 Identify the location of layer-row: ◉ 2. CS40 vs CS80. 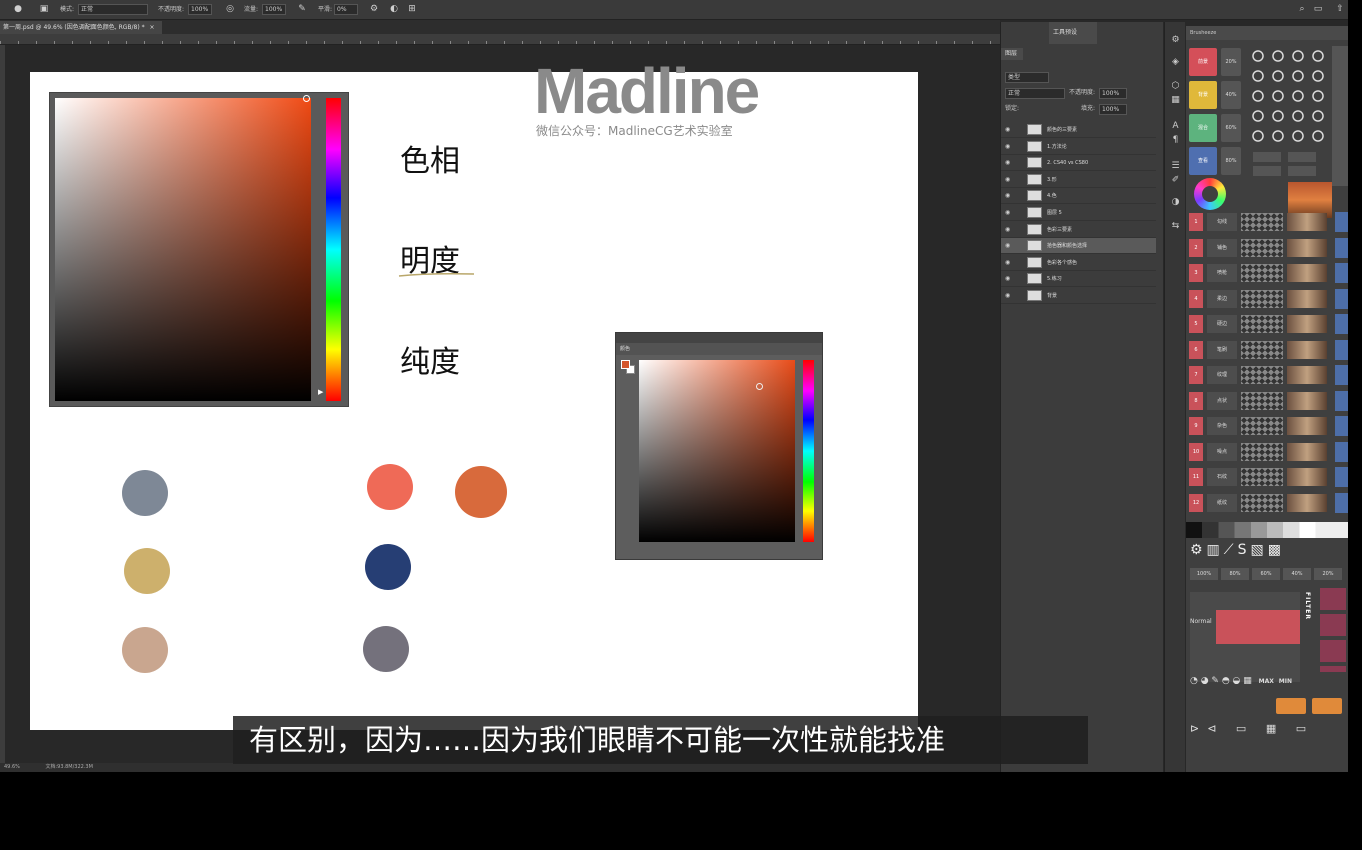
(1078, 163).